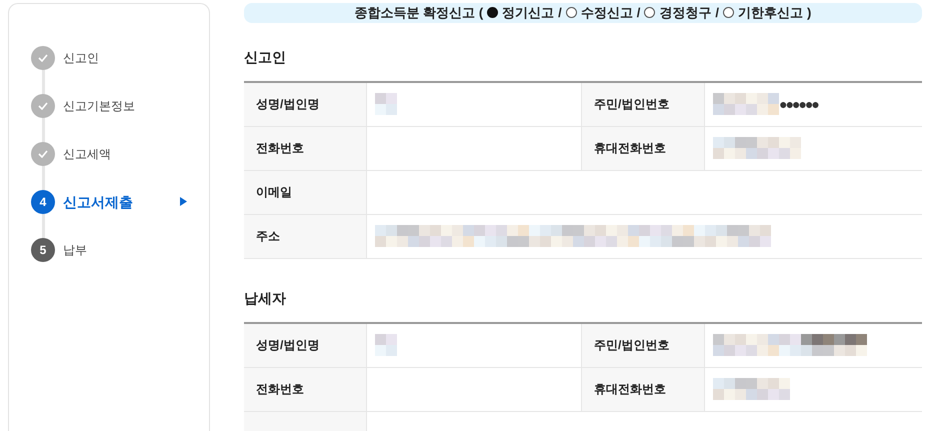 Image resolution: width=936 pixels, height=431 pixels. I want to click on step-marker: 5, so click(43, 250).